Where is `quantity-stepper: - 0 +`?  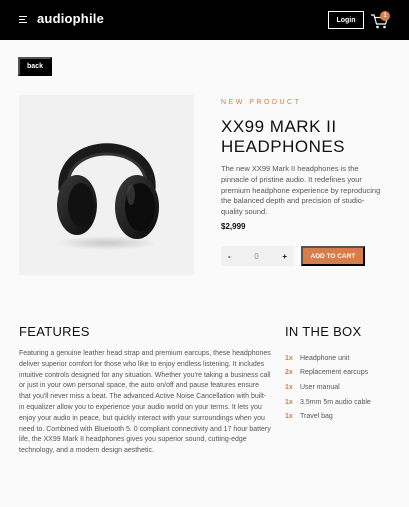 quantity-stepper: - 0 + is located at coordinates (257, 256).